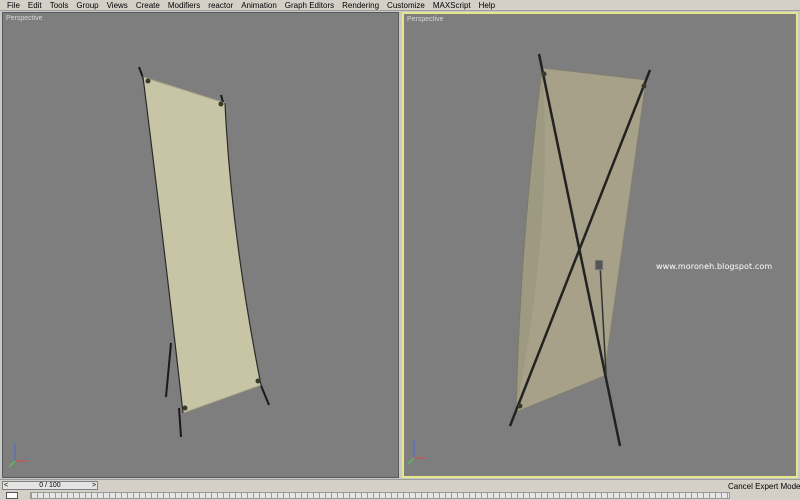 The width and height of the screenshot is (800, 500). Describe the element at coordinates (94, 485) in the screenshot. I see `next-frame-button: >` at that location.